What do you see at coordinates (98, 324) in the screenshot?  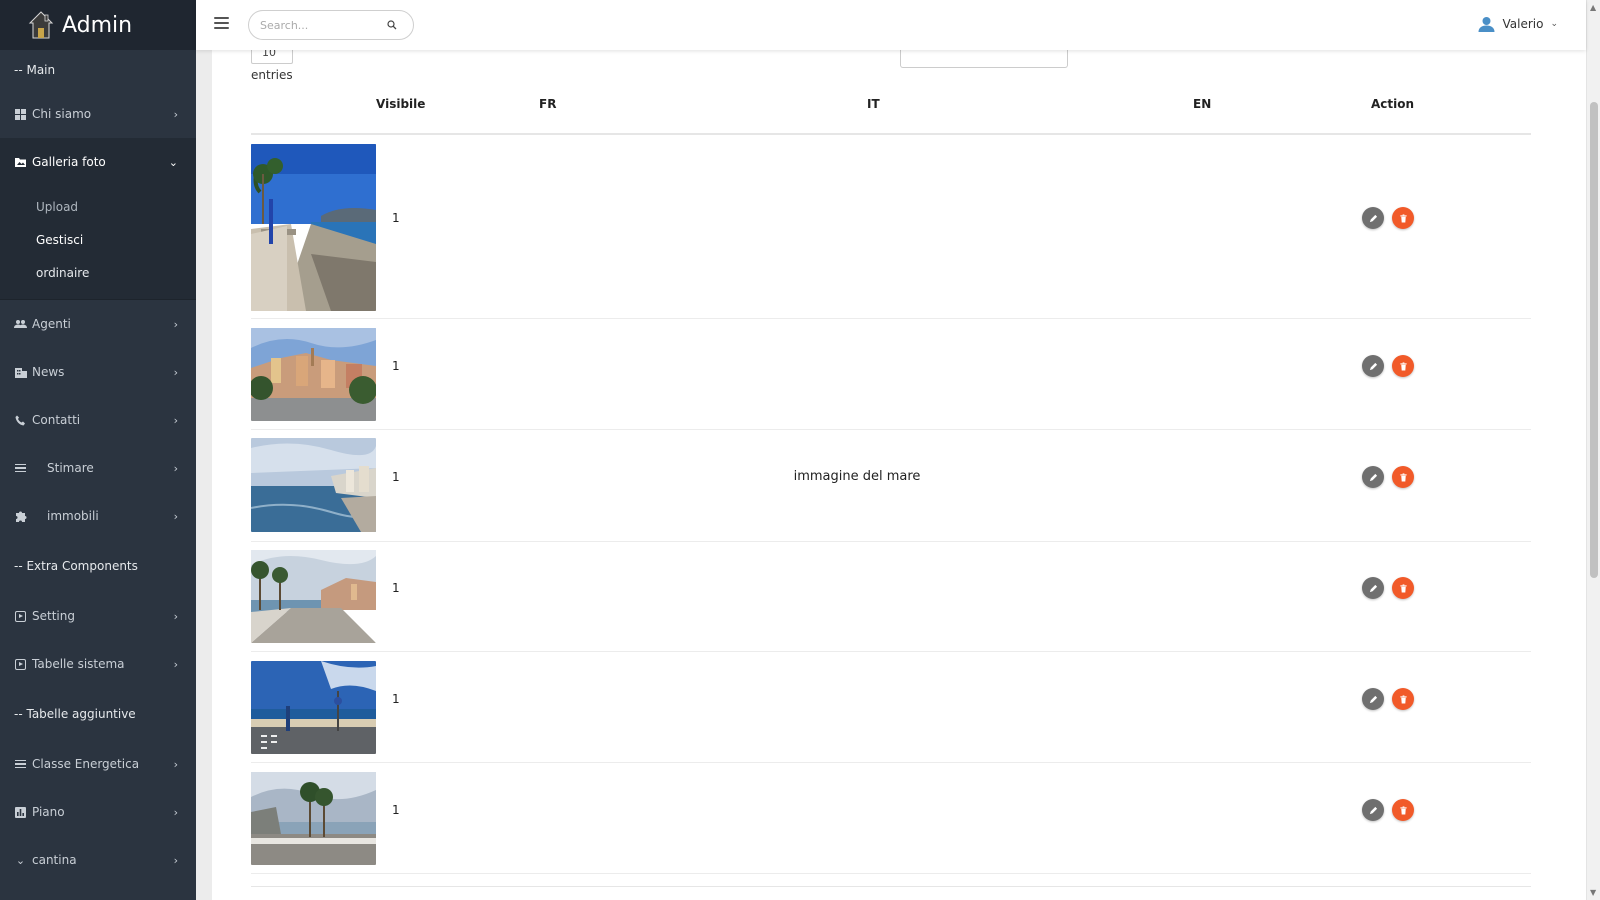 I see `sidebar-item-agenti: Agenti ›` at bounding box center [98, 324].